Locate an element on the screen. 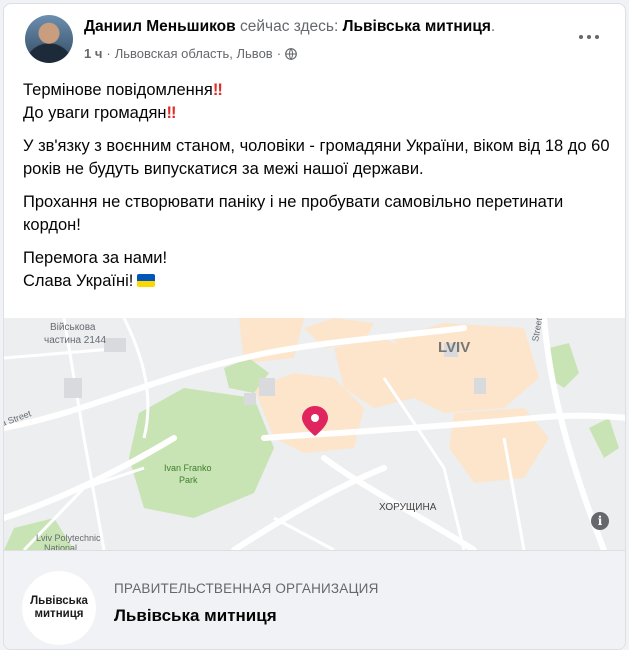 The height and width of the screenshot is (650, 629). status-prefix: сейчас здесь: is located at coordinates (289, 26).